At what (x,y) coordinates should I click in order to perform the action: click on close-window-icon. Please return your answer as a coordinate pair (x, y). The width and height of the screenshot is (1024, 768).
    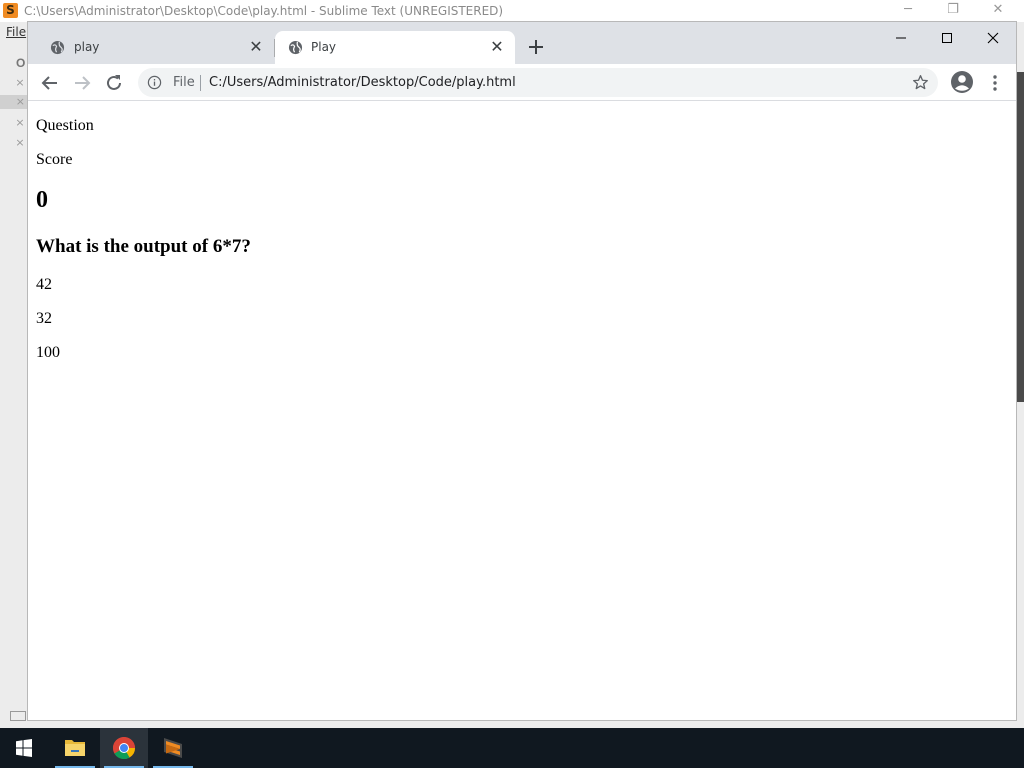
    Looking at the image, I should click on (993, 38).